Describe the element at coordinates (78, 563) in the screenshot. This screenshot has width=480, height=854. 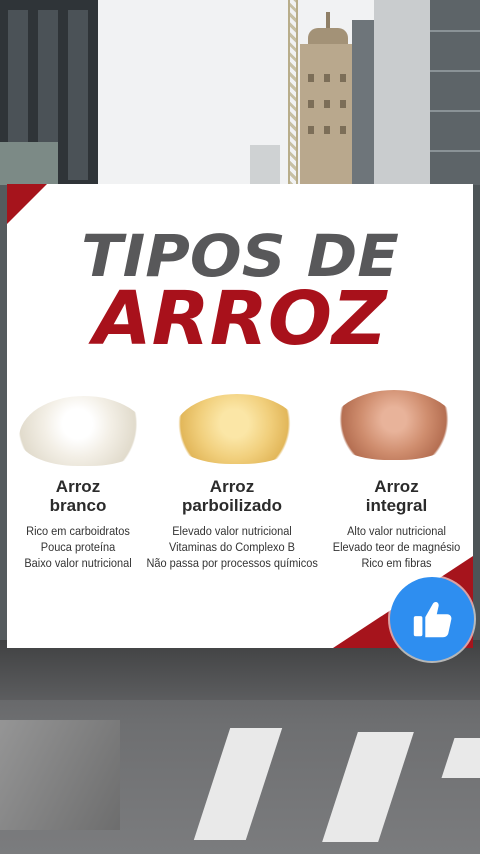
I see `rice-type-point: Baixo valor nutricional` at that location.